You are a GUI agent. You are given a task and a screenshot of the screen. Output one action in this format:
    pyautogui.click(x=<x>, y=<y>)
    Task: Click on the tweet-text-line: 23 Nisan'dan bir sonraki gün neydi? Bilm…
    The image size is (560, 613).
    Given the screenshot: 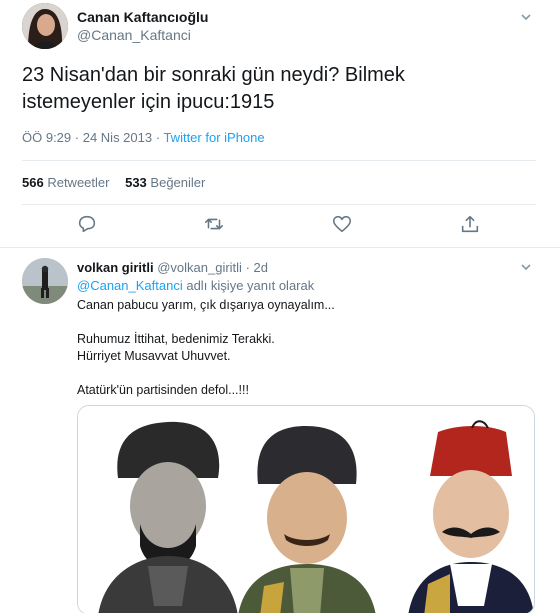 What is the action you would take?
    pyautogui.click(x=213, y=75)
    